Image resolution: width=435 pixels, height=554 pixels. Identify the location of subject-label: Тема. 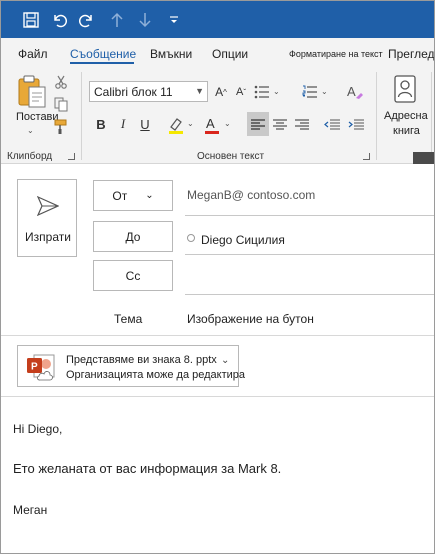
(128, 319).